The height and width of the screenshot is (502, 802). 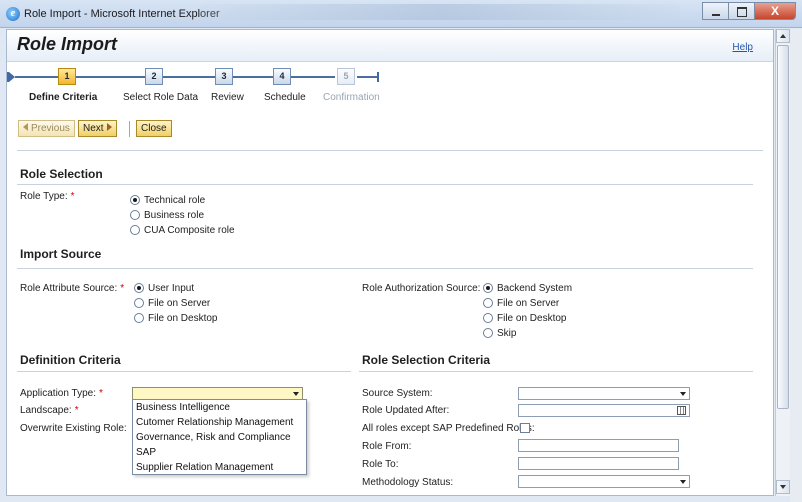 I want to click on role-to-input, so click(x=598, y=463).